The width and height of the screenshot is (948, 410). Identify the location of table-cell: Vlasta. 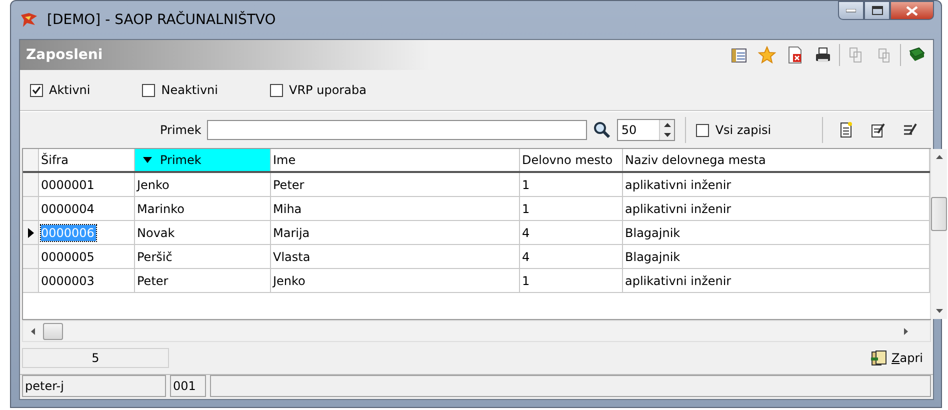
(395, 256).